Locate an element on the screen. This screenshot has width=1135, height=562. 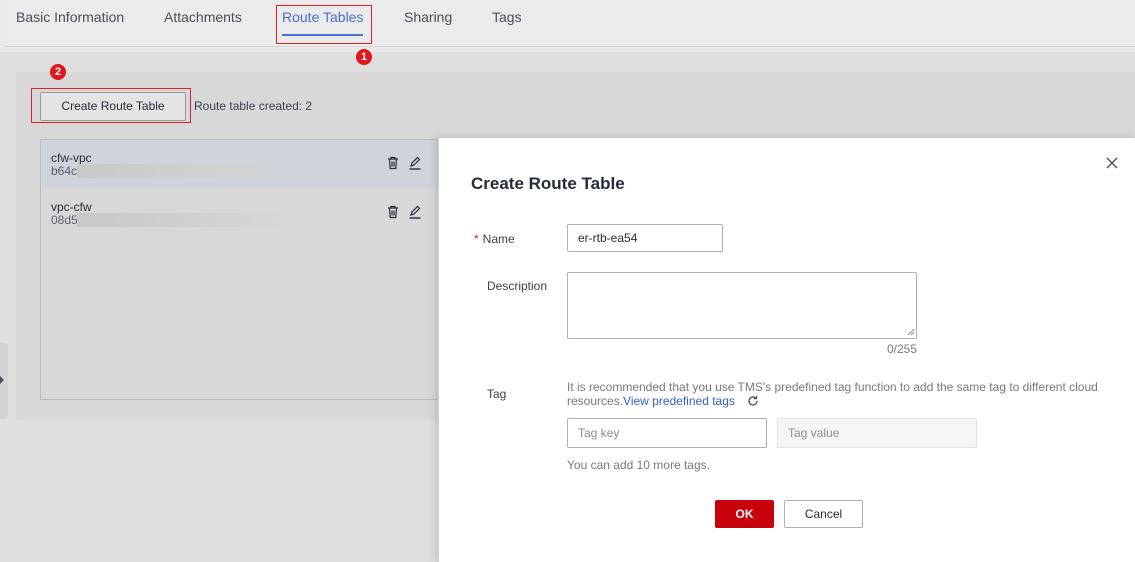
route-table-count: Route table created: 2 is located at coordinates (253, 106).